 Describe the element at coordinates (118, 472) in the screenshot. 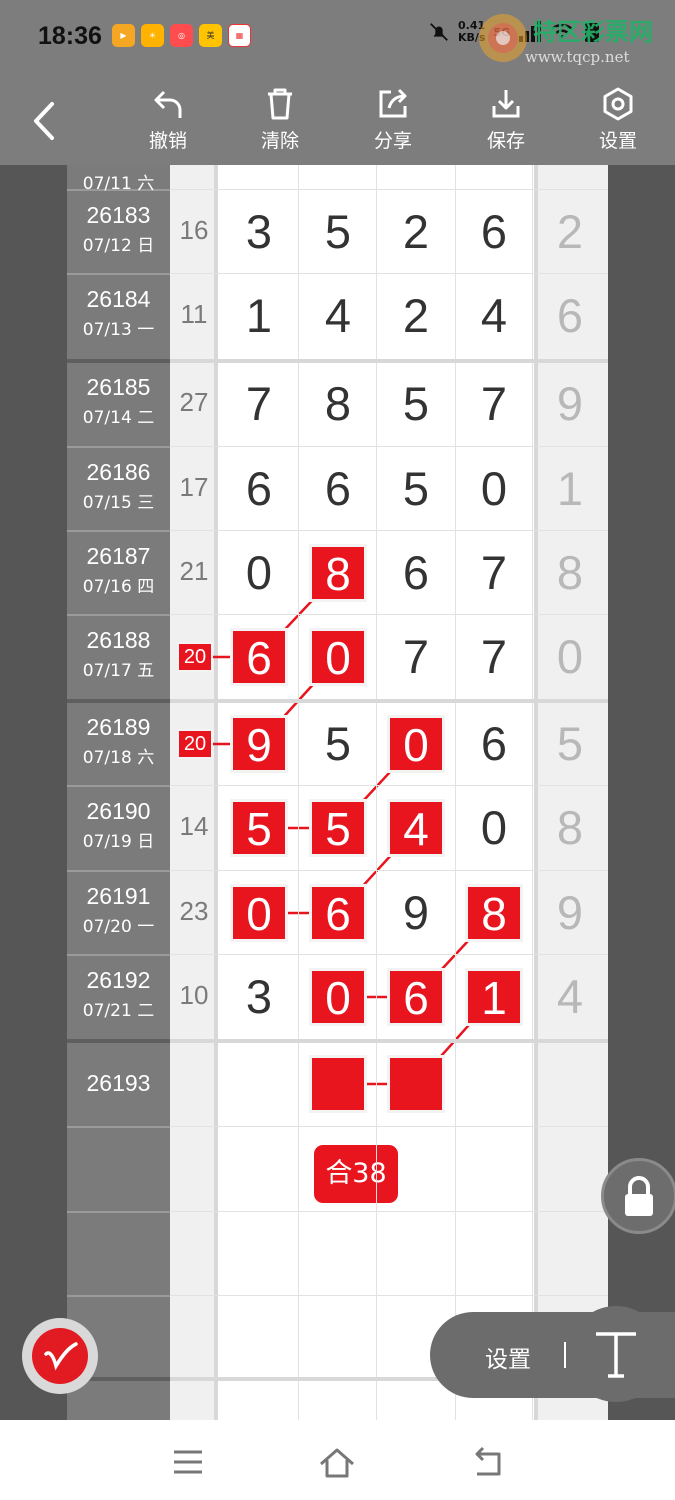

I see `issue-number: 26186` at that location.